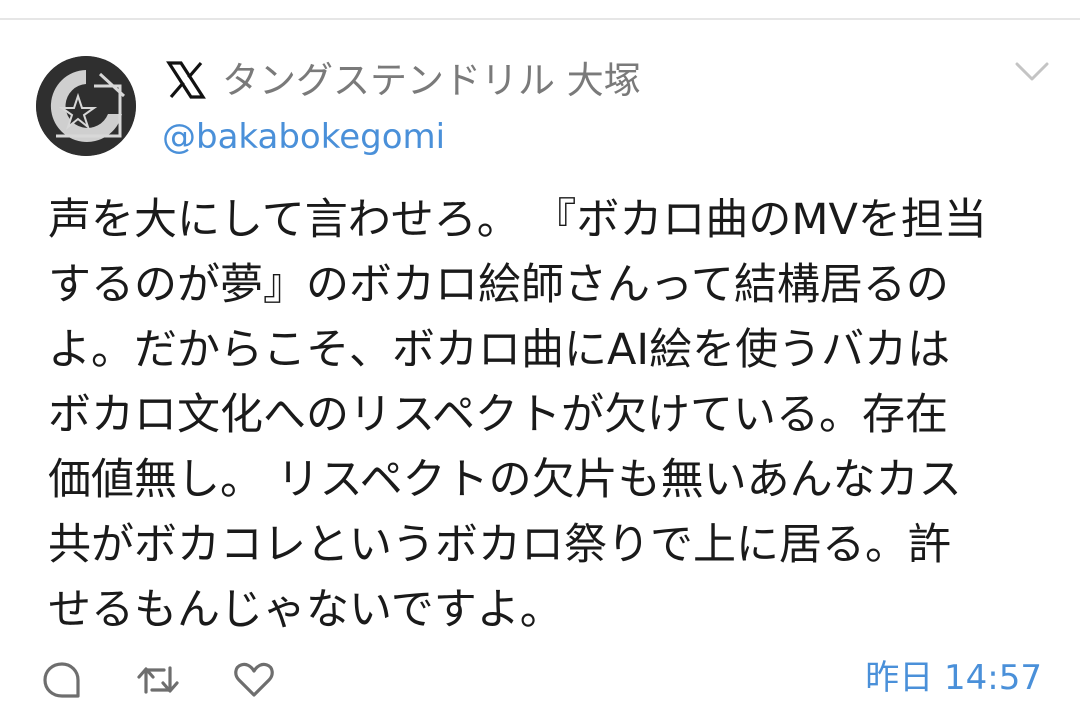 The width and height of the screenshot is (1080, 727). I want to click on heart-icon, so click(254, 680).